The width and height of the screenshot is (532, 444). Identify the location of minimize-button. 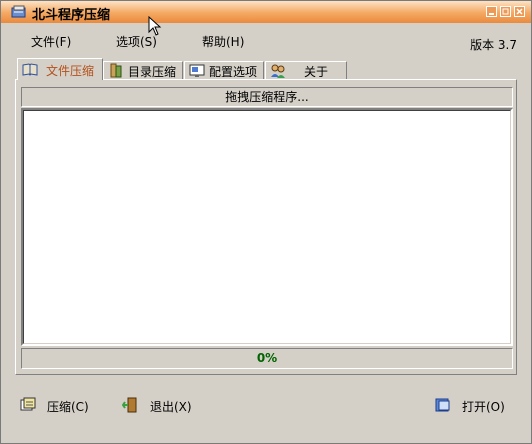
(491, 11).